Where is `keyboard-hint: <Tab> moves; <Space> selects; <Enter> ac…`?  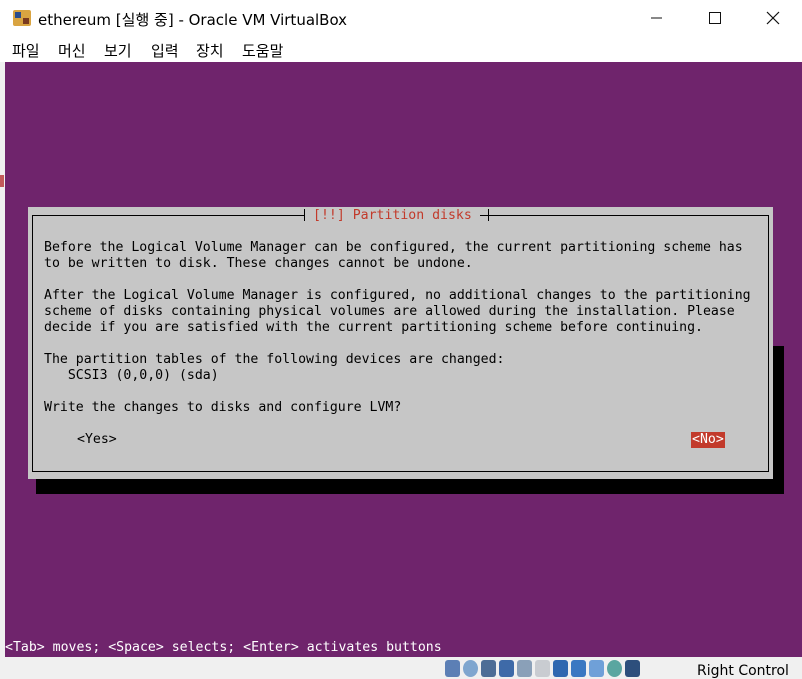 keyboard-hint: <Tab> moves; <Space> selects; <Enter> ac… is located at coordinates (223, 647).